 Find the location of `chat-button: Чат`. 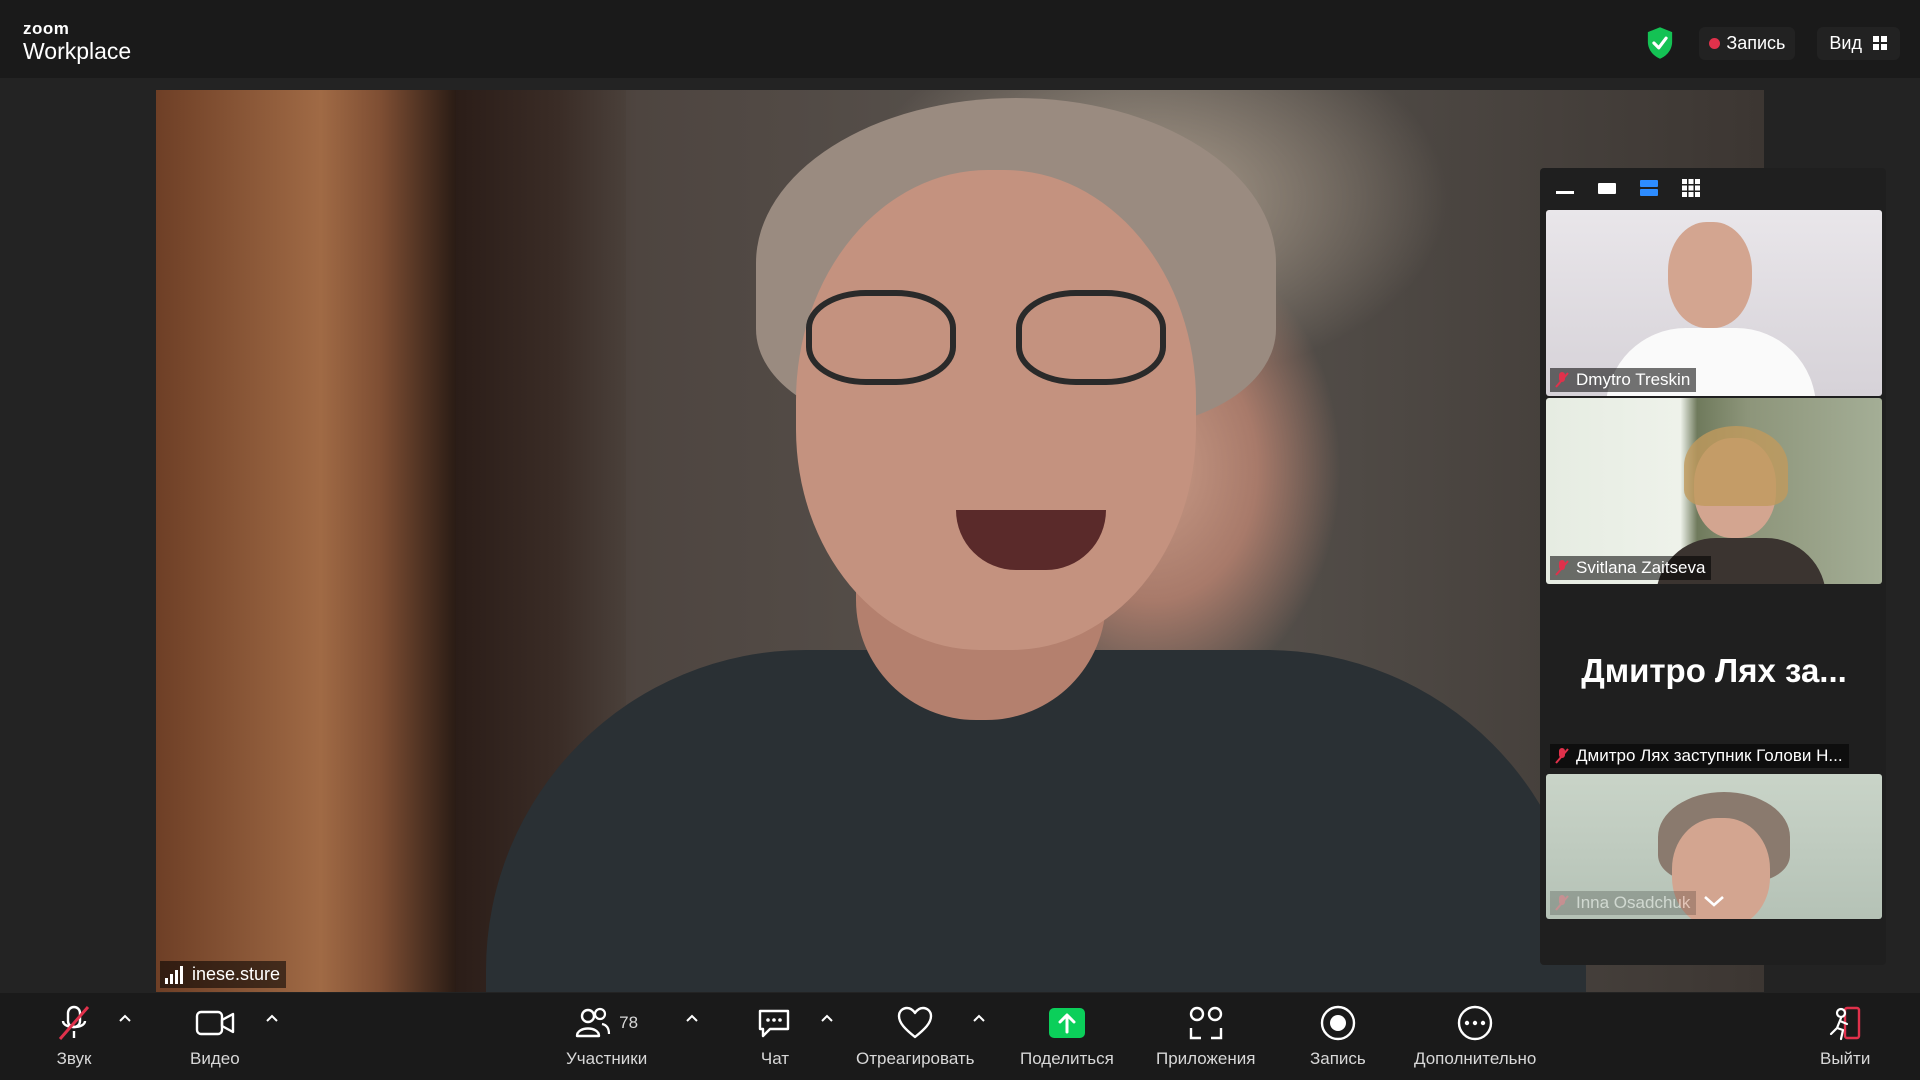

chat-button: Чат is located at coordinates (775, 1036).